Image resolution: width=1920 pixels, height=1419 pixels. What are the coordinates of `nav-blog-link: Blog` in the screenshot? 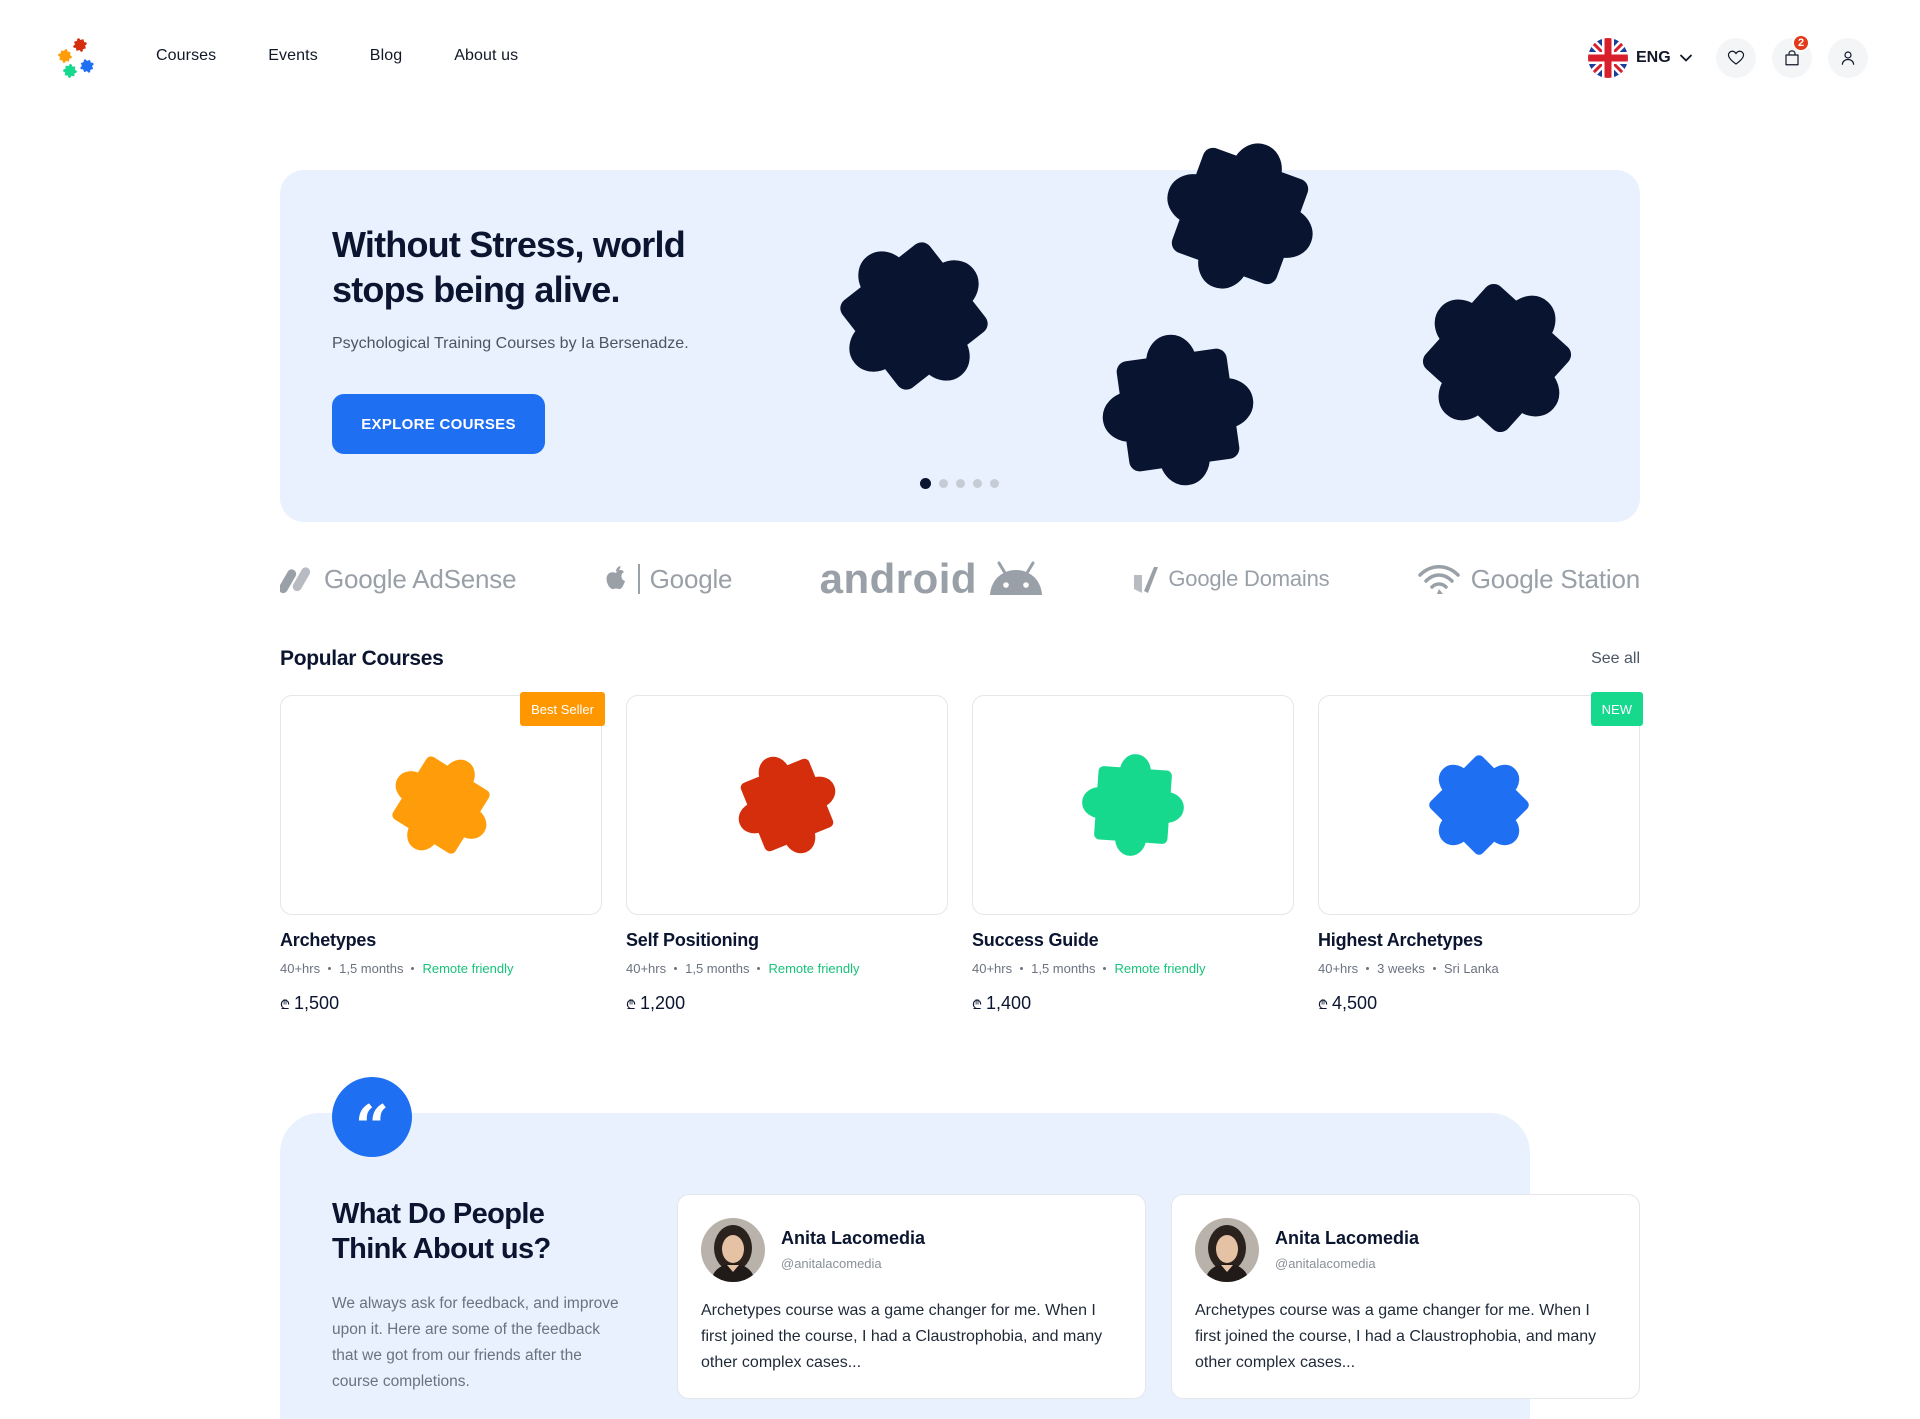 It's located at (386, 56).